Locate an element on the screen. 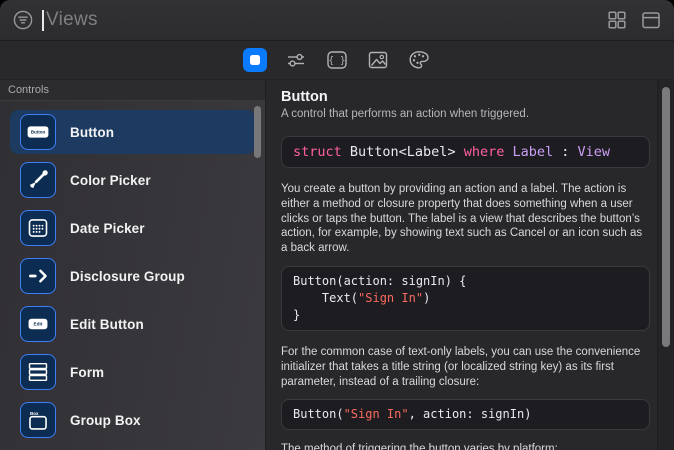  svg-text: Edit is located at coordinates (38, 325).